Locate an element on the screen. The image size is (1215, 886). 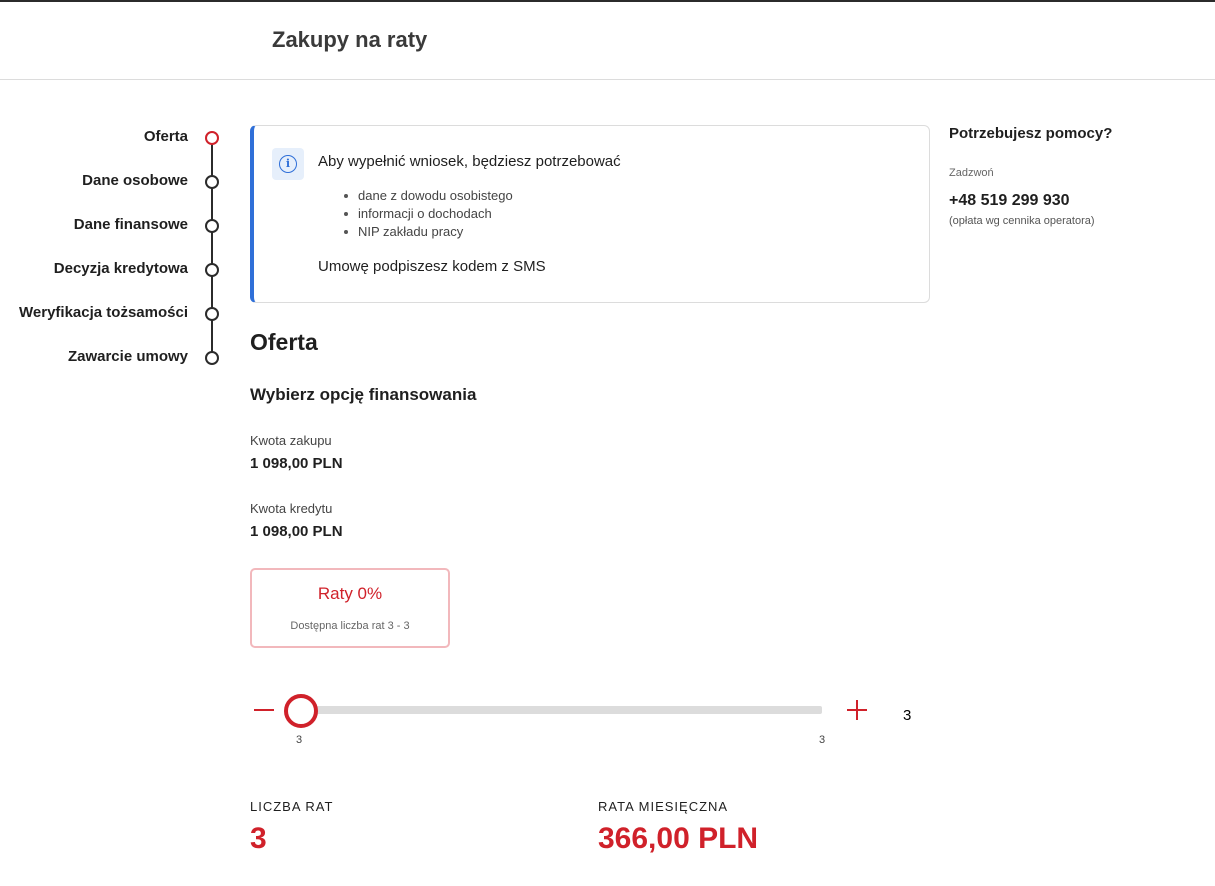
step-label: Zawarcie umowy is located at coordinates (127, 356).